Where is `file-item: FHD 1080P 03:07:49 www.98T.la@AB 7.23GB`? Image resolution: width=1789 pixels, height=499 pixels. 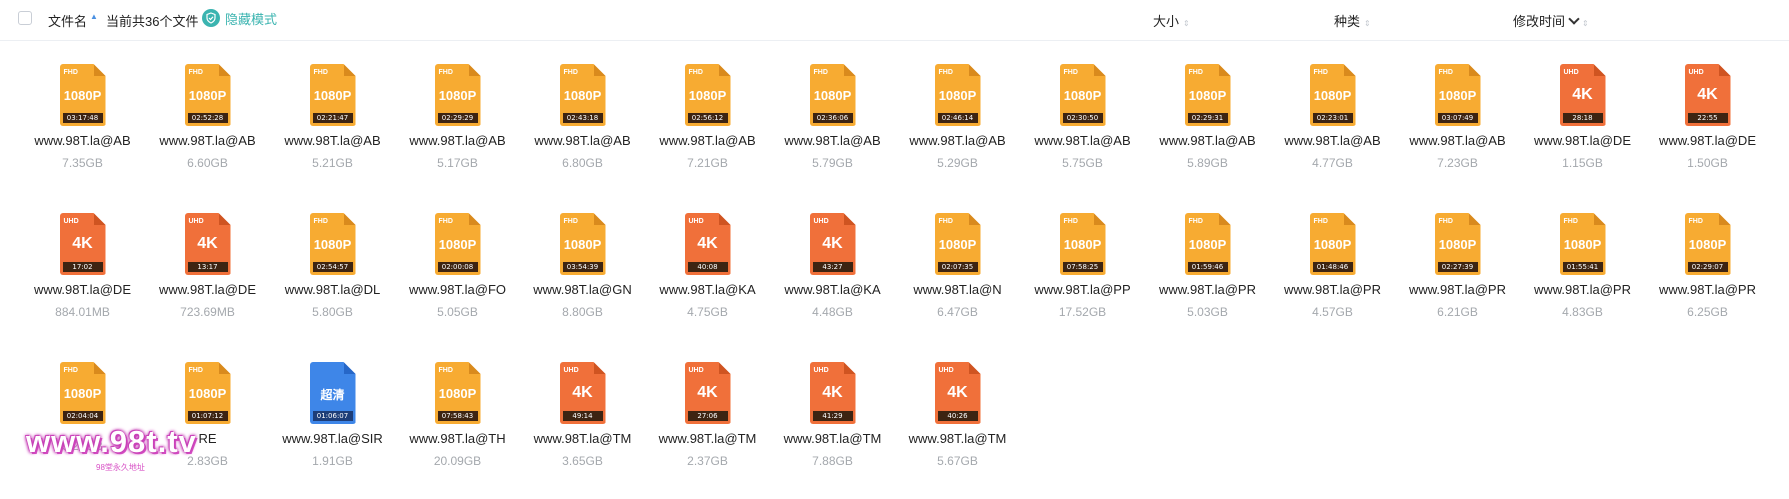
file-item: FHD 1080P 03:07:49 www.98T.la@AB 7.23GB is located at coordinates (1457, 126).